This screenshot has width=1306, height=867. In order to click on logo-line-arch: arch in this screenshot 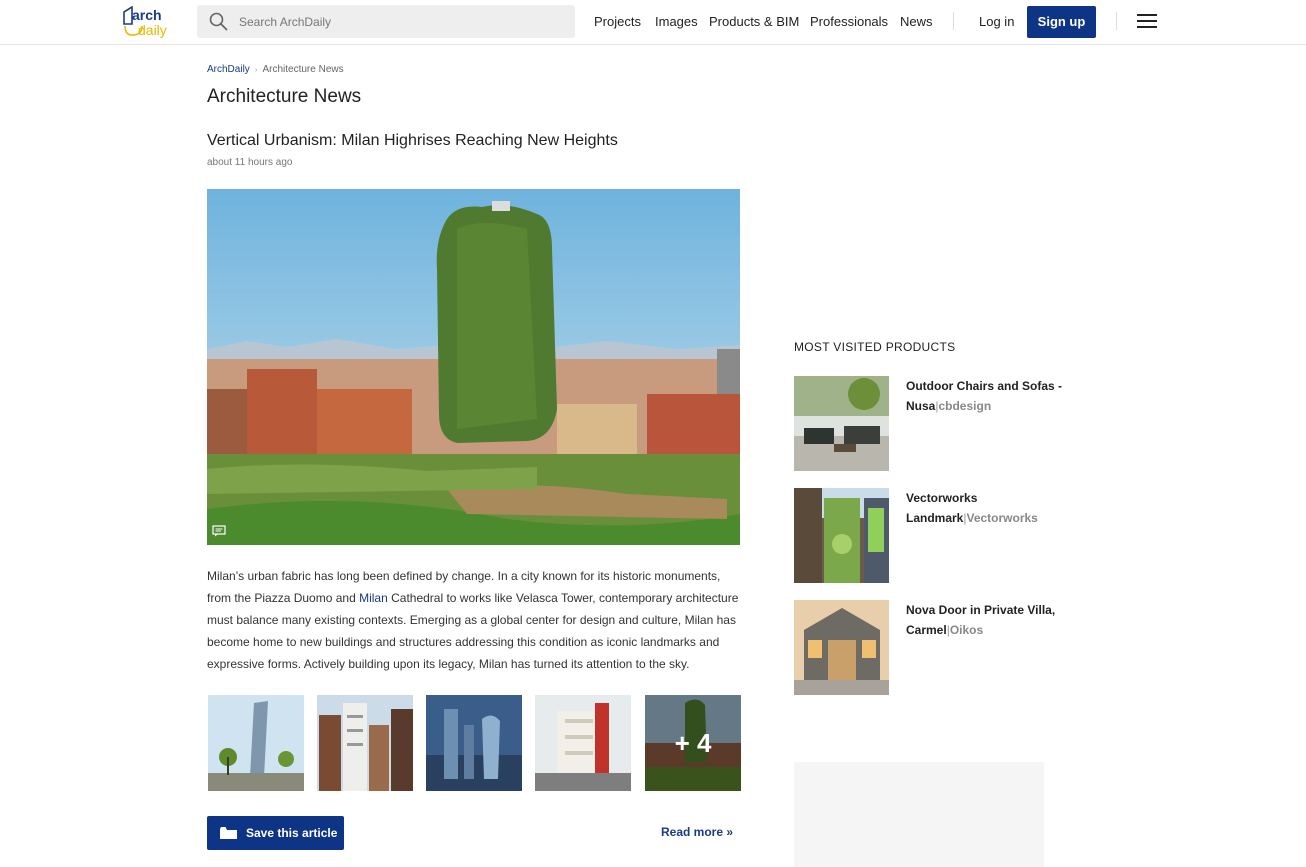, I will do `click(147, 15)`.